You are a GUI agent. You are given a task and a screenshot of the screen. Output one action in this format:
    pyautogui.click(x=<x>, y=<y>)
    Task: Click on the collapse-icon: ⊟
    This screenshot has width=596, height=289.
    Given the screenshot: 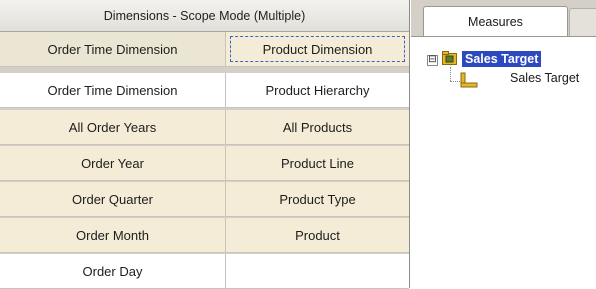 What is the action you would take?
    pyautogui.click(x=432, y=60)
    